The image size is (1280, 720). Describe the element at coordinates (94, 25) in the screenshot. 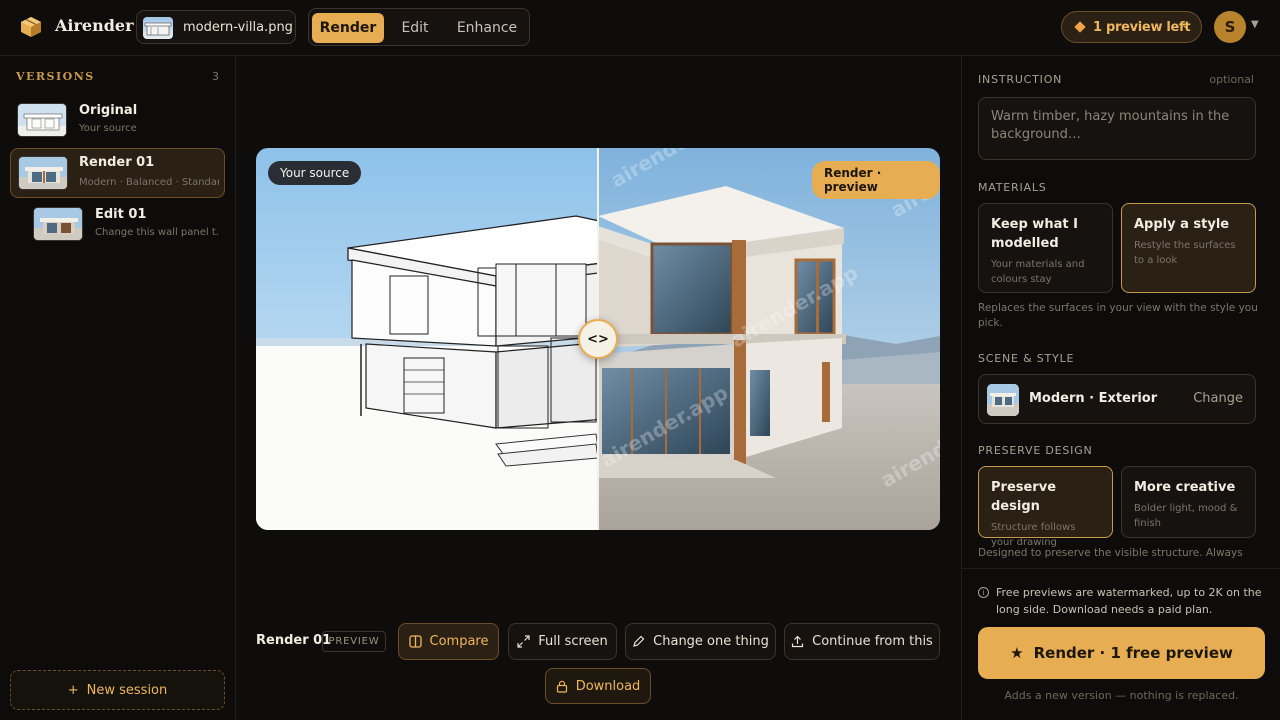

I see `app-name: Airender` at that location.